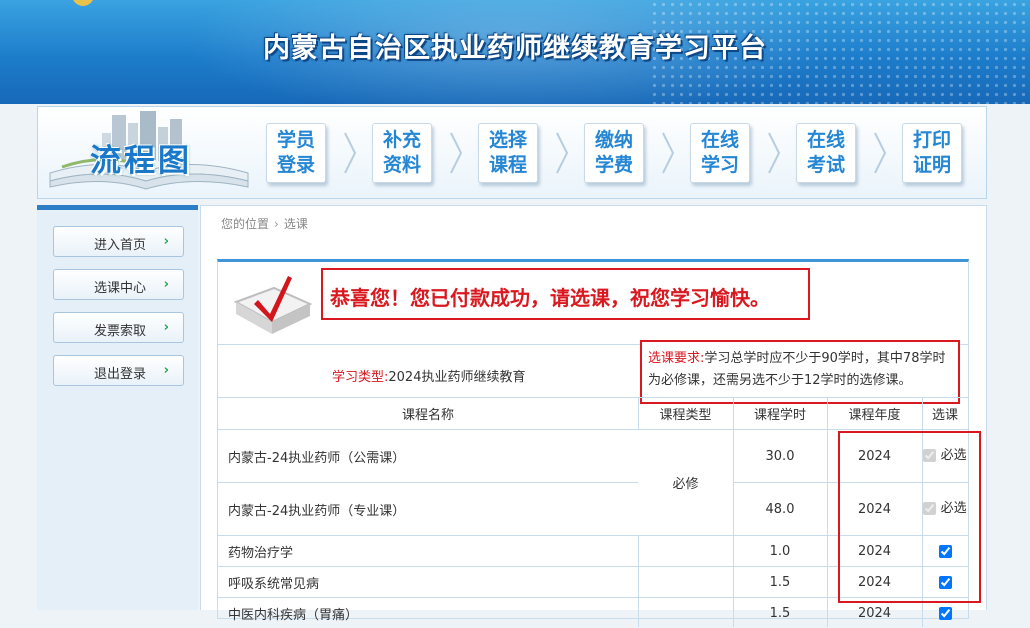  Describe the element at coordinates (401, 165) in the screenshot. I see `step-label-line2: 资料` at that location.